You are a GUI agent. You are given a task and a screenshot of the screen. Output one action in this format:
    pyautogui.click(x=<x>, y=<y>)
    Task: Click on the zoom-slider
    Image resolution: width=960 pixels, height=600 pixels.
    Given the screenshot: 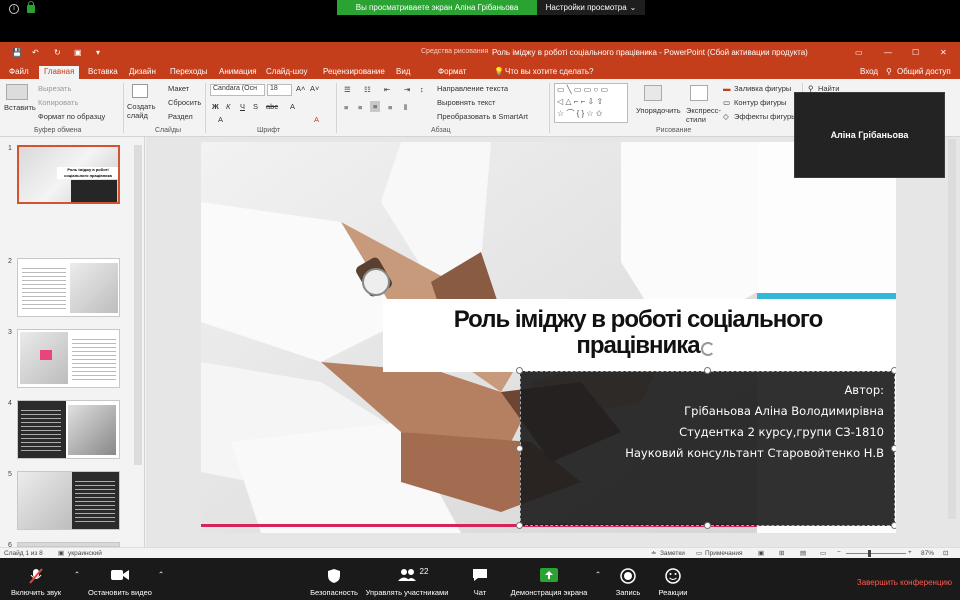 What is the action you would take?
    pyautogui.click(x=876, y=553)
    